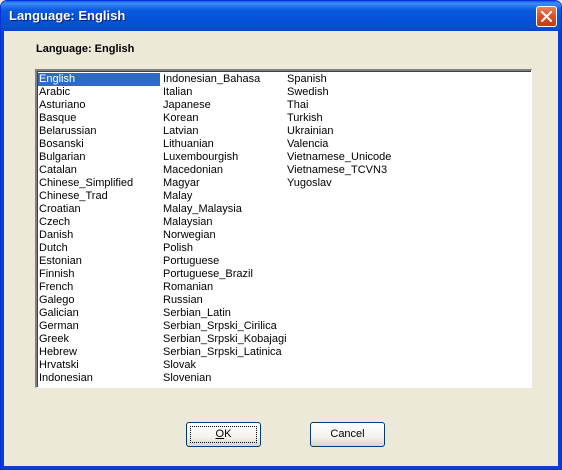  What do you see at coordinates (99, 287) in the screenshot?
I see `language-item: French` at bounding box center [99, 287].